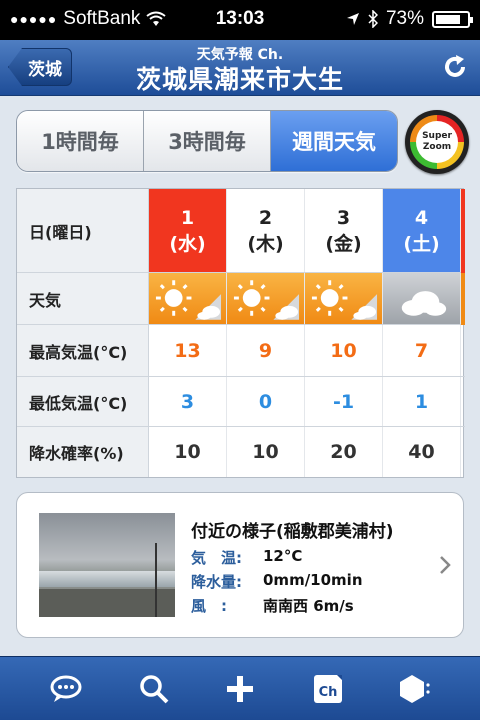 The height and width of the screenshot is (720, 480). I want to click on day-number: 1, so click(187, 217).